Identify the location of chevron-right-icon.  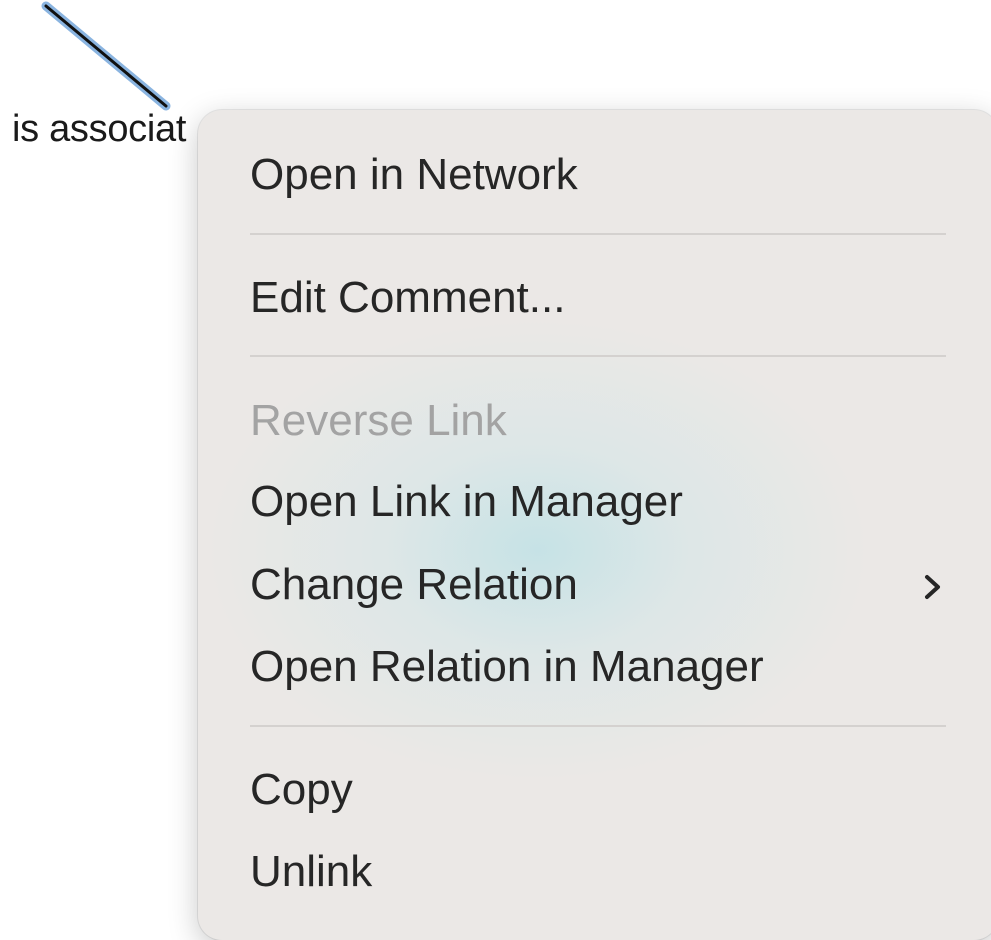
(932, 587).